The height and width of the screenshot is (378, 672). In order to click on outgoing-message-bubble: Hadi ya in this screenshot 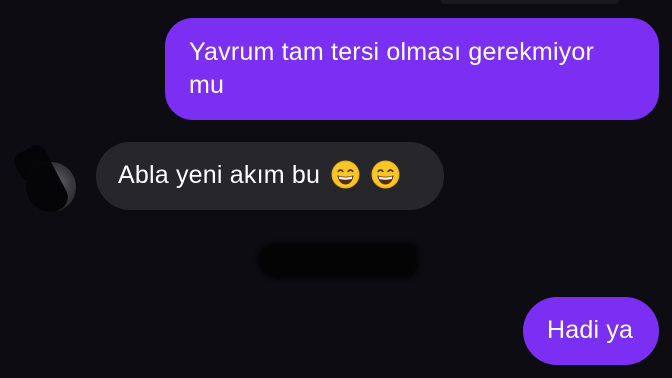, I will do `click(591, 331)`.